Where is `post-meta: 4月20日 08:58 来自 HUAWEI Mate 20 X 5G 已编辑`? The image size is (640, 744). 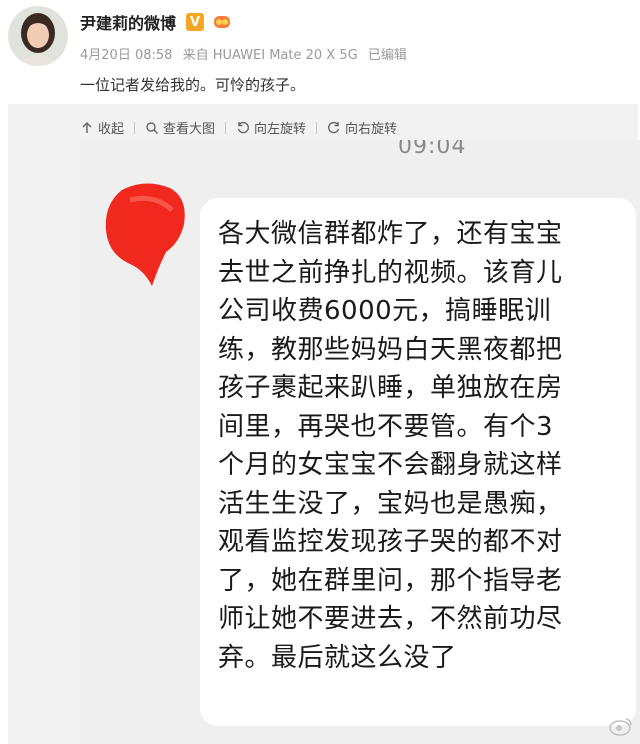
post-meta: 4月20日 08:58 来自 HUAWEI Mate 20 X 5G 已编辑 is located at coordinates (246, 53).